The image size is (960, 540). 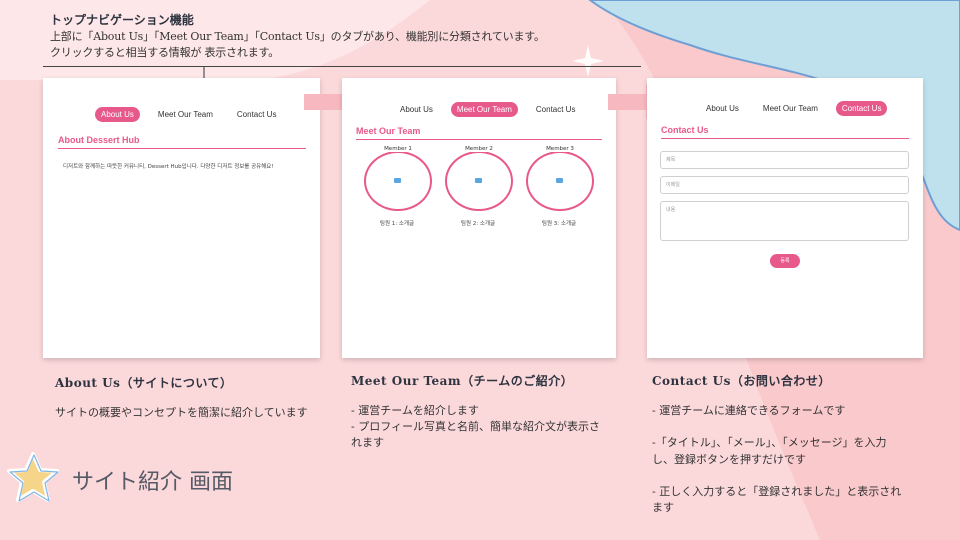 I want to click on about-divider, so click(x=182, y=148).